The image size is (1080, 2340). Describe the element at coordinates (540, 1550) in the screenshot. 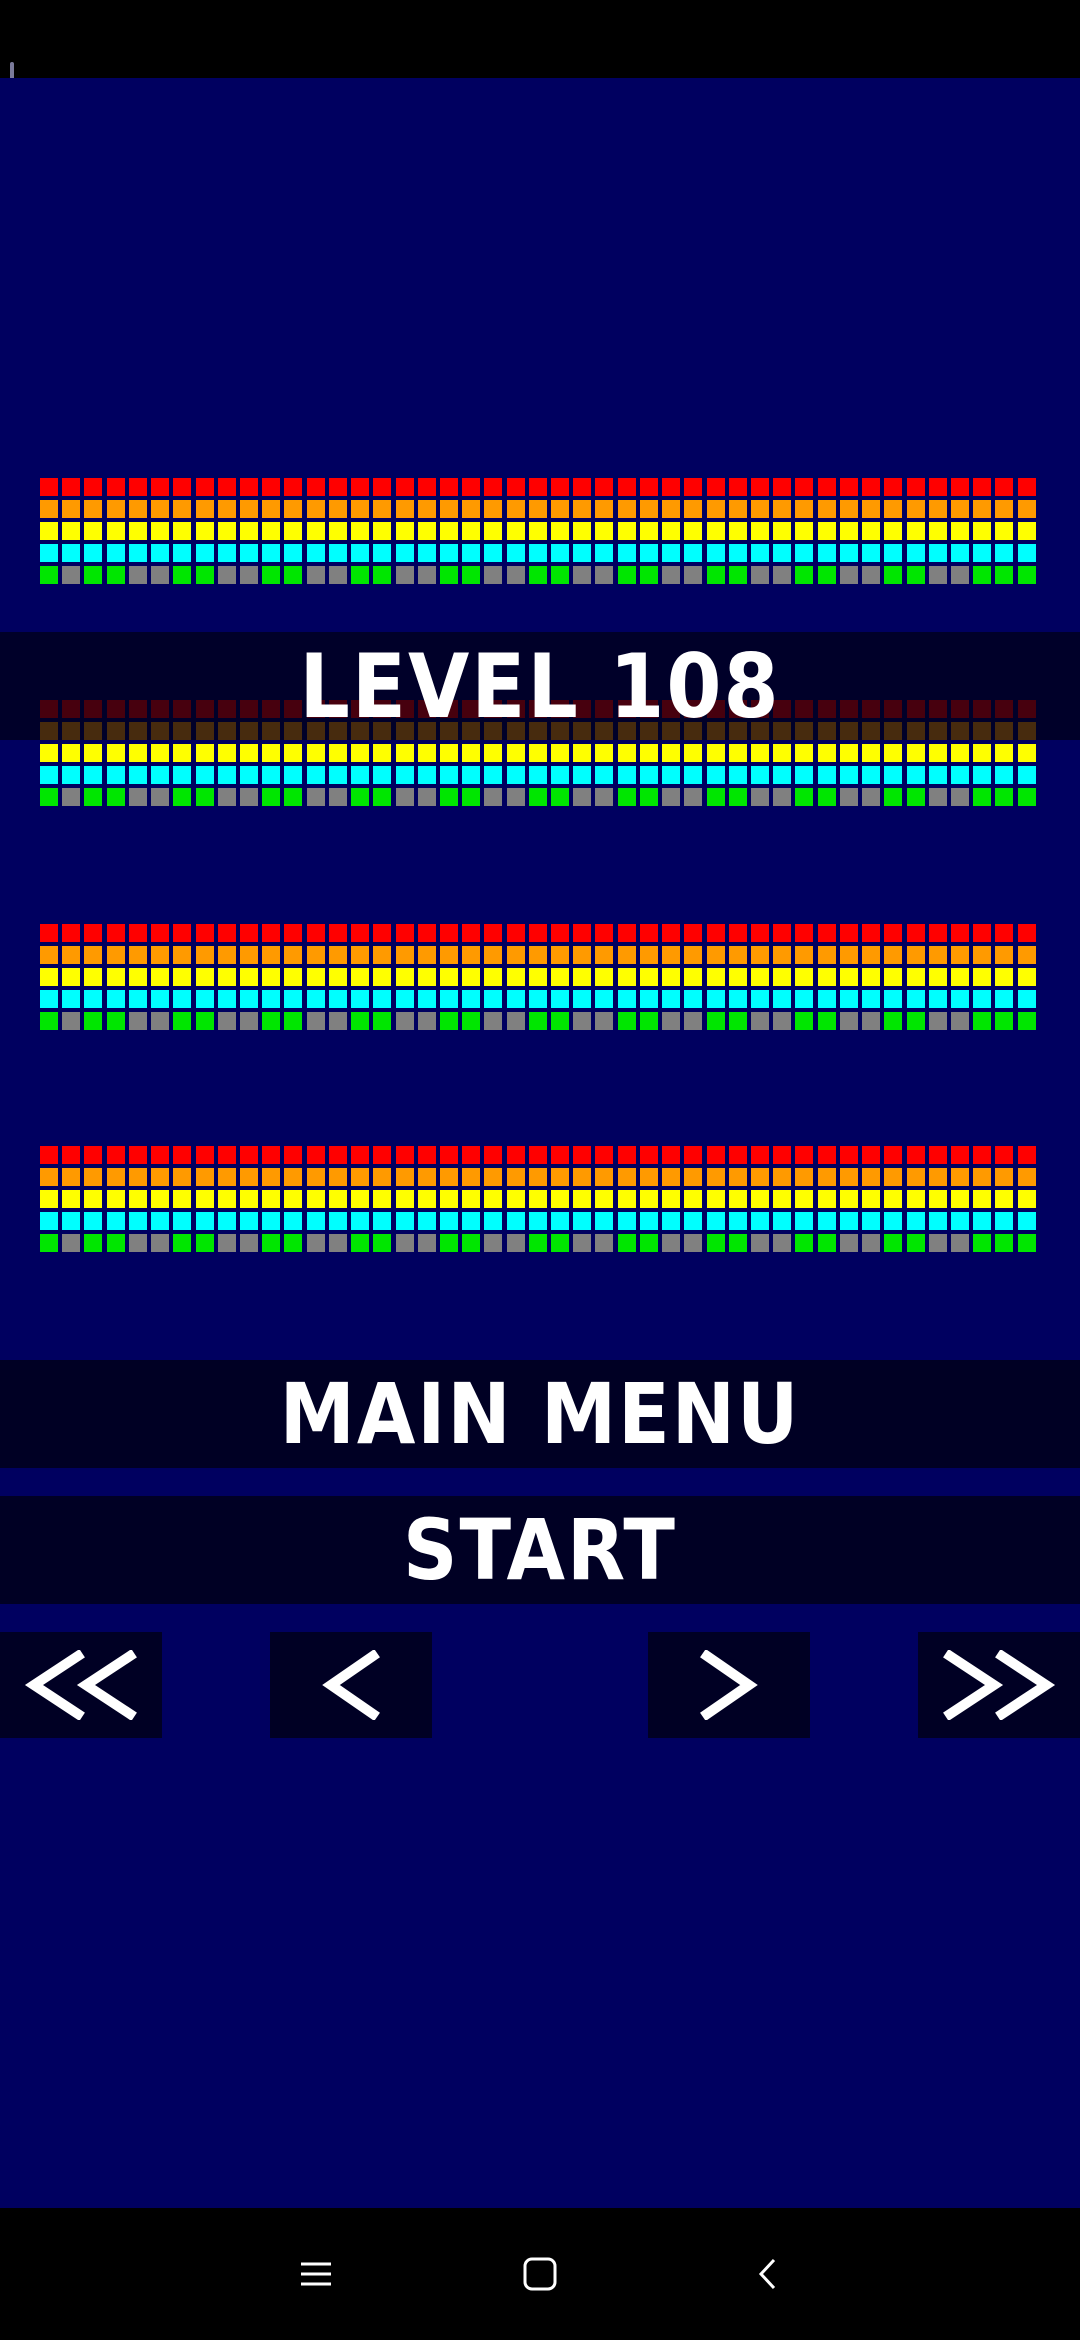

I see `start-button: START` at that location.